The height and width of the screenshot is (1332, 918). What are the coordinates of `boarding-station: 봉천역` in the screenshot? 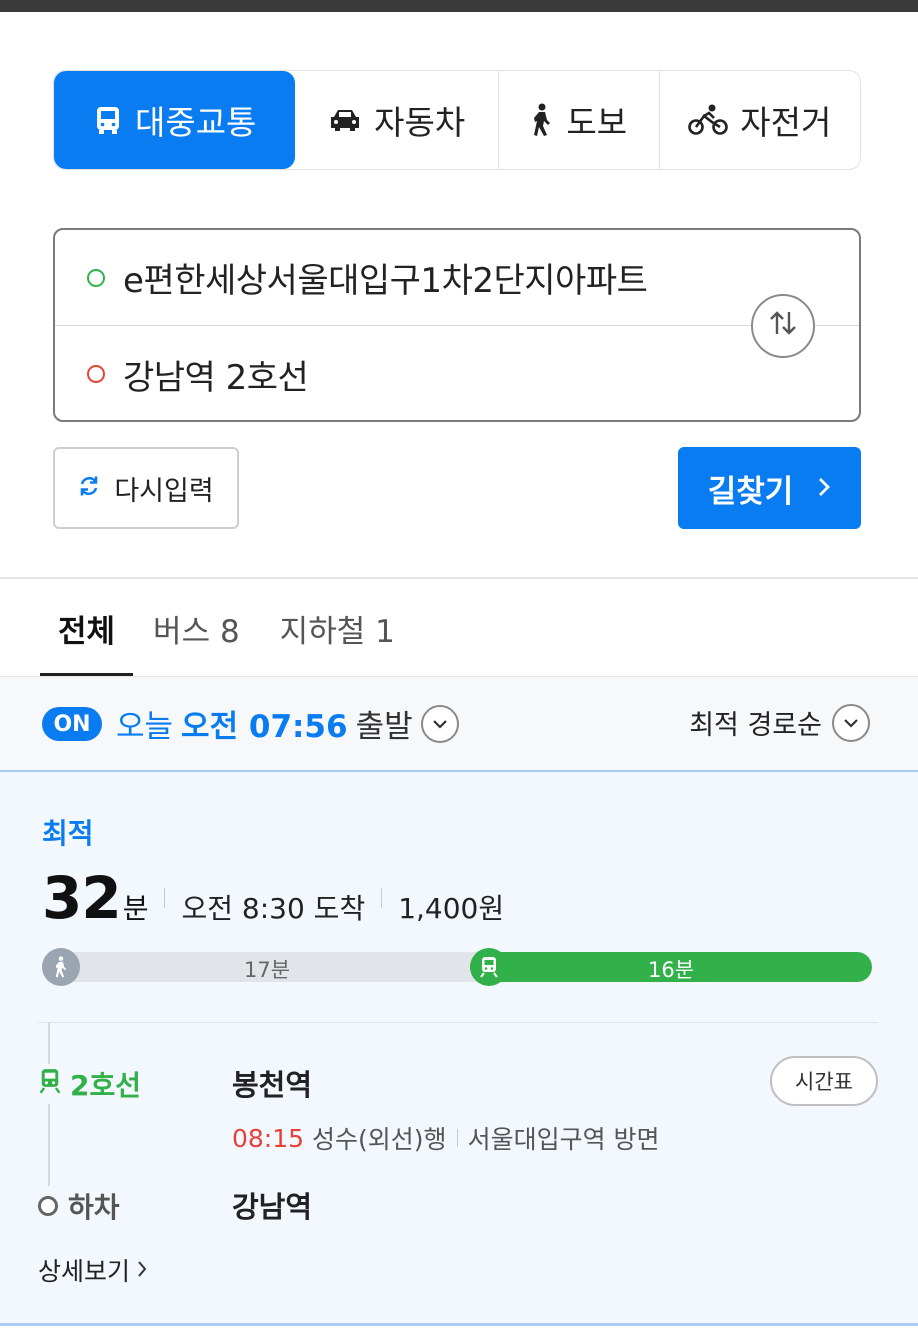 It's located at (272, 1085).